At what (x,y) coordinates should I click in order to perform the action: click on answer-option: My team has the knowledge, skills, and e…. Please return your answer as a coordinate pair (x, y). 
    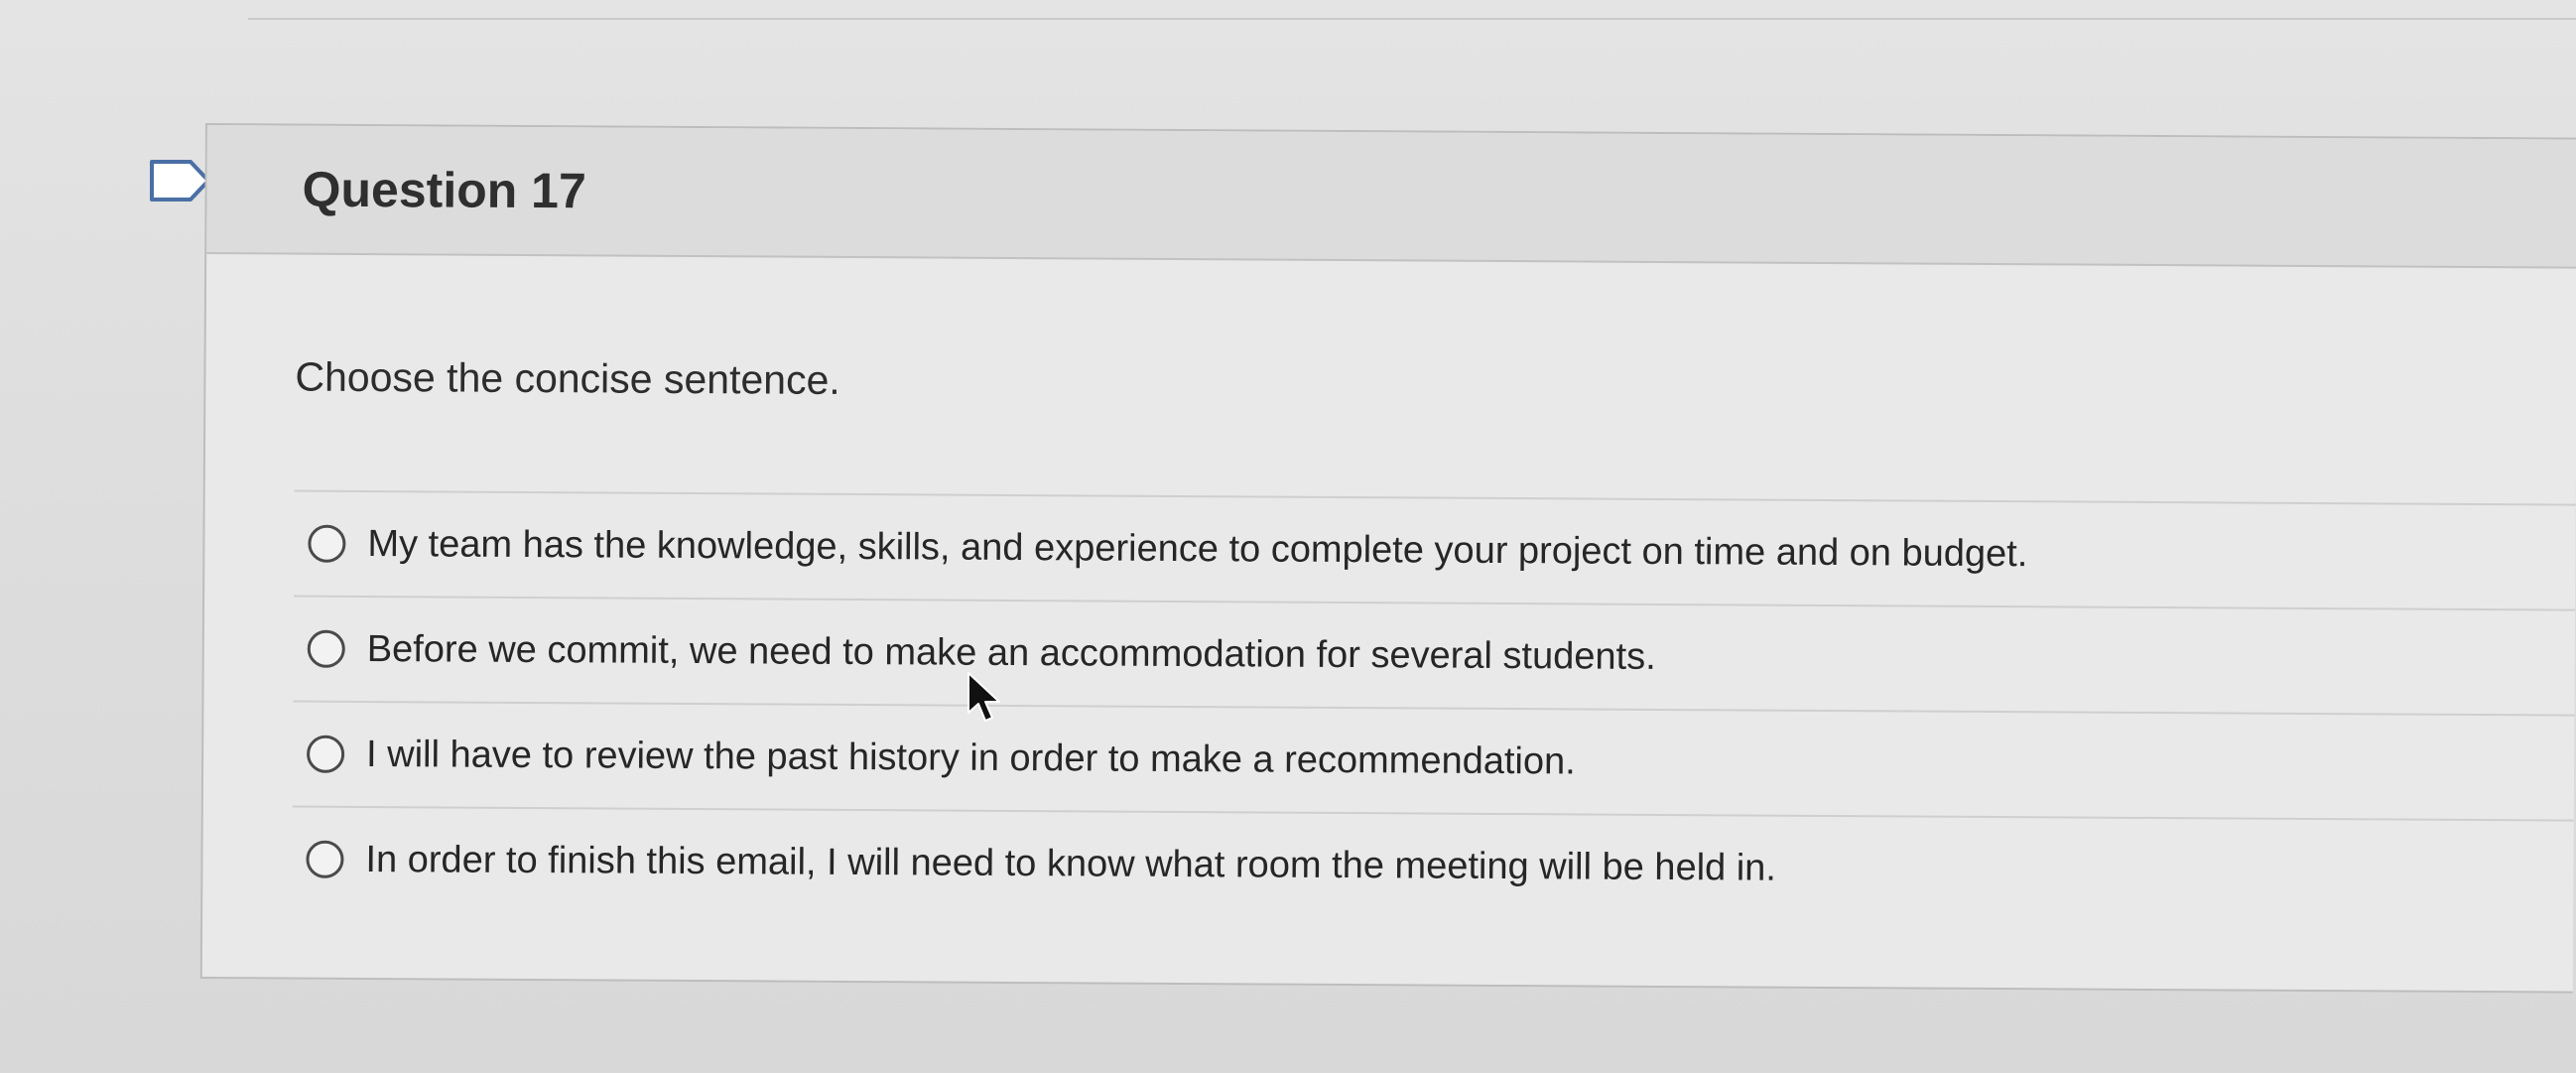
    Looking at the image, I should click on (1435, 551).